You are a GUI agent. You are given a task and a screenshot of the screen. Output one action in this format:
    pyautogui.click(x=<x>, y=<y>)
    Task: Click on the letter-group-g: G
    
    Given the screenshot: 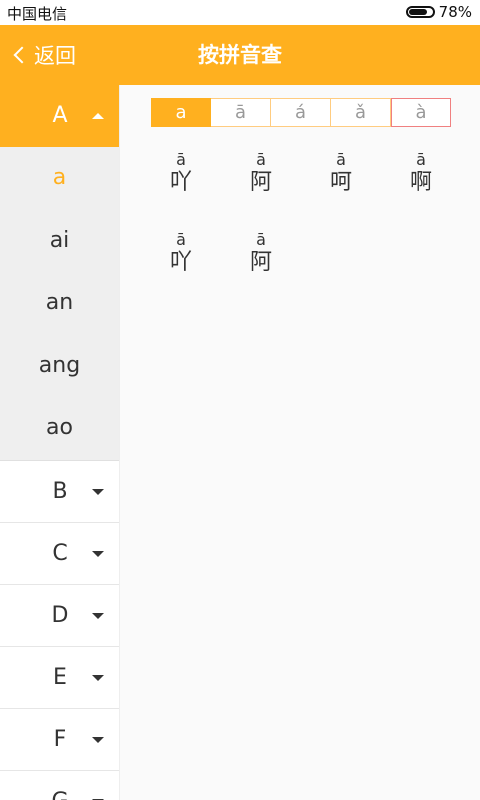 What is the action you would take?
    pyautogui.click(x=59, y=785)
    